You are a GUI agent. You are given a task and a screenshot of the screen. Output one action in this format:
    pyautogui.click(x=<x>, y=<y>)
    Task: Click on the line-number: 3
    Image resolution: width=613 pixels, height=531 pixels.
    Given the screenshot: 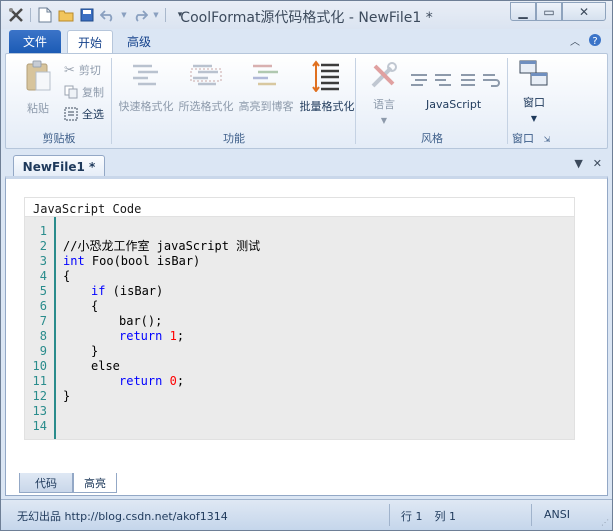 What is the action you would take?
    pyautogui.click(x=43, y=261)
    